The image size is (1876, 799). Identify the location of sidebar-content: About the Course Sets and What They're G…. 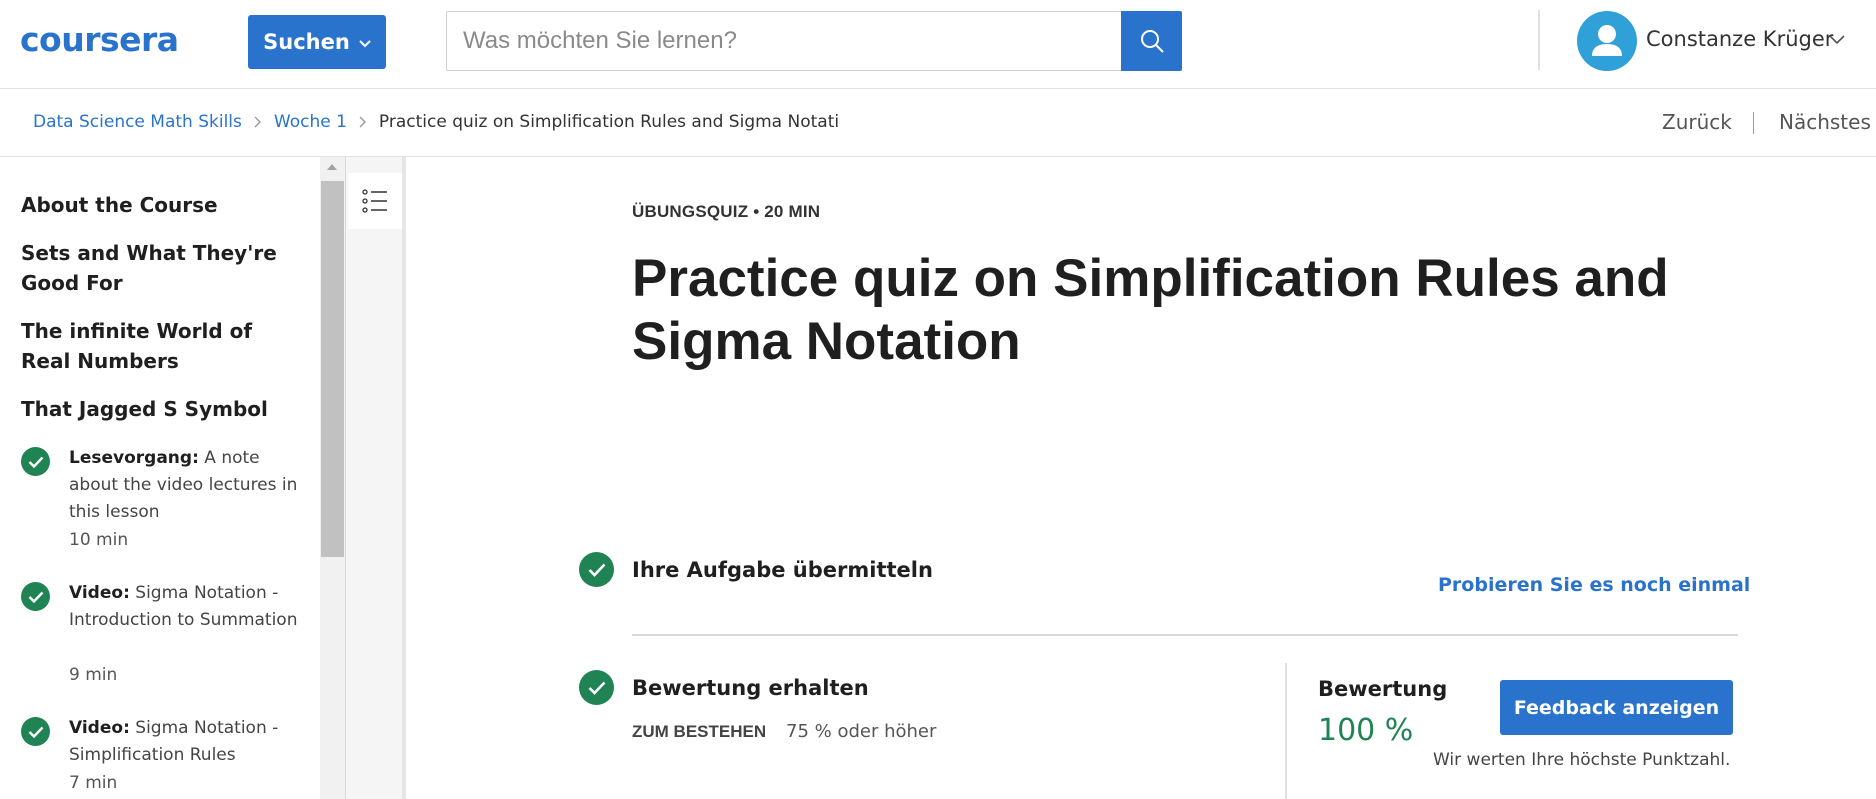
(160, 478).